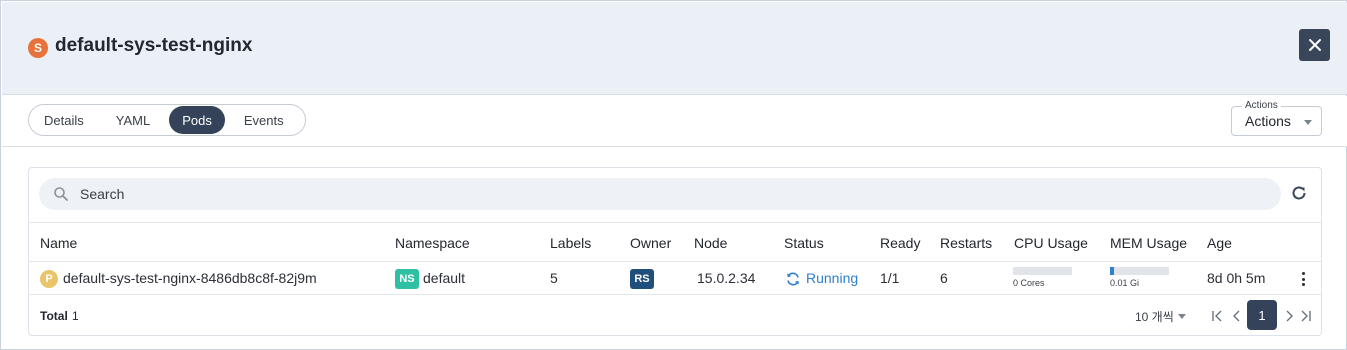 The height and width of the screenshot is (350, 1347). What do you see at coordinates (64, 120) in the screenshot?
I see `tab-details: Details` at bounding box center [64, 120].